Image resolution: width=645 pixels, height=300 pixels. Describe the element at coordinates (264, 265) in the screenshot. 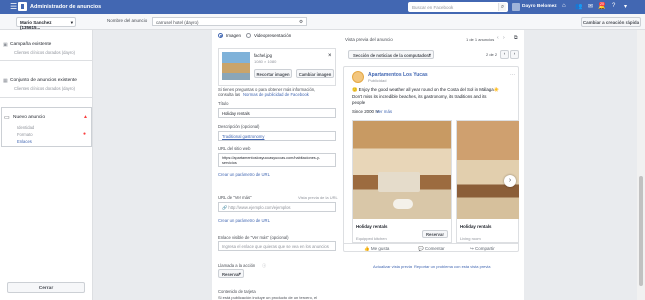

I see `info-icon: ⓘ` at that location.